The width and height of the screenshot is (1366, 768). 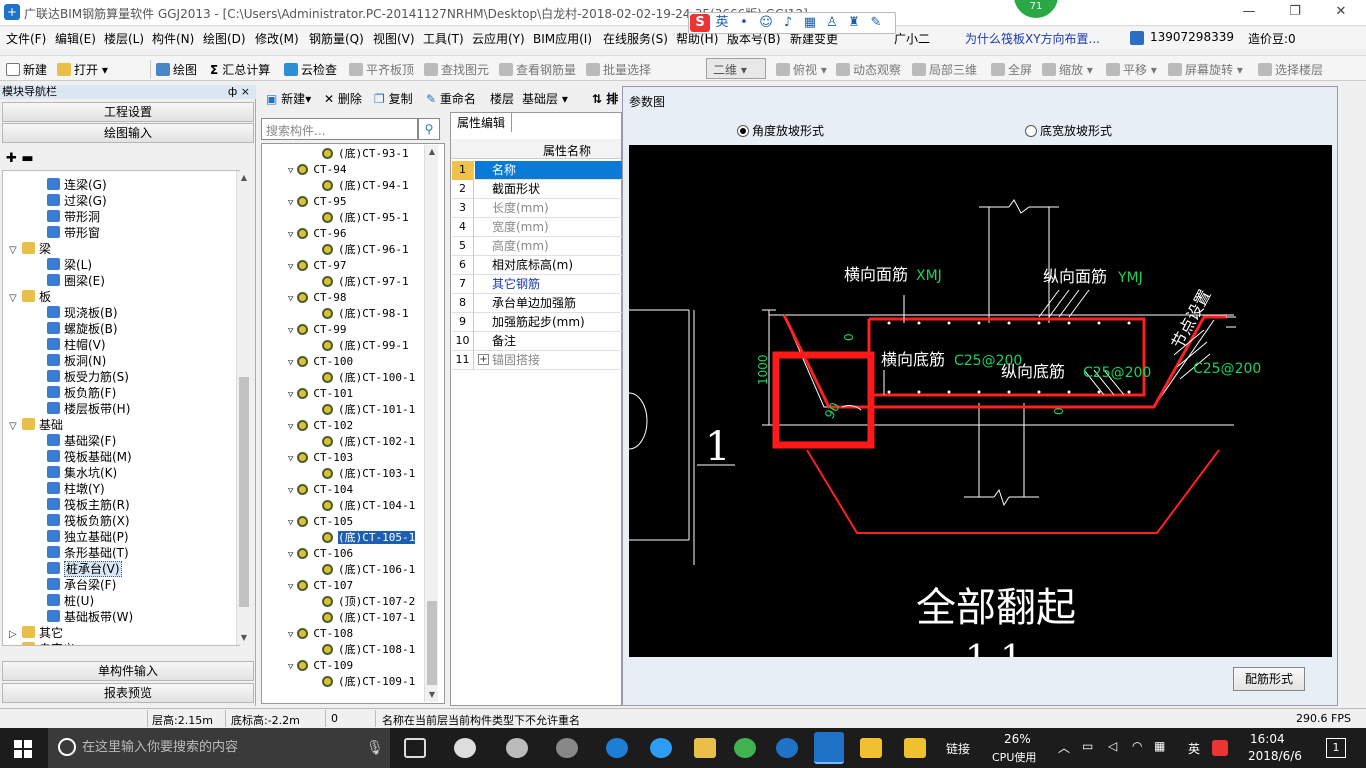 What do you see at coordinates (239, 92) in the screenshot?
I see `pin-close-icon: ф ×` at bounding box center [239, 92].